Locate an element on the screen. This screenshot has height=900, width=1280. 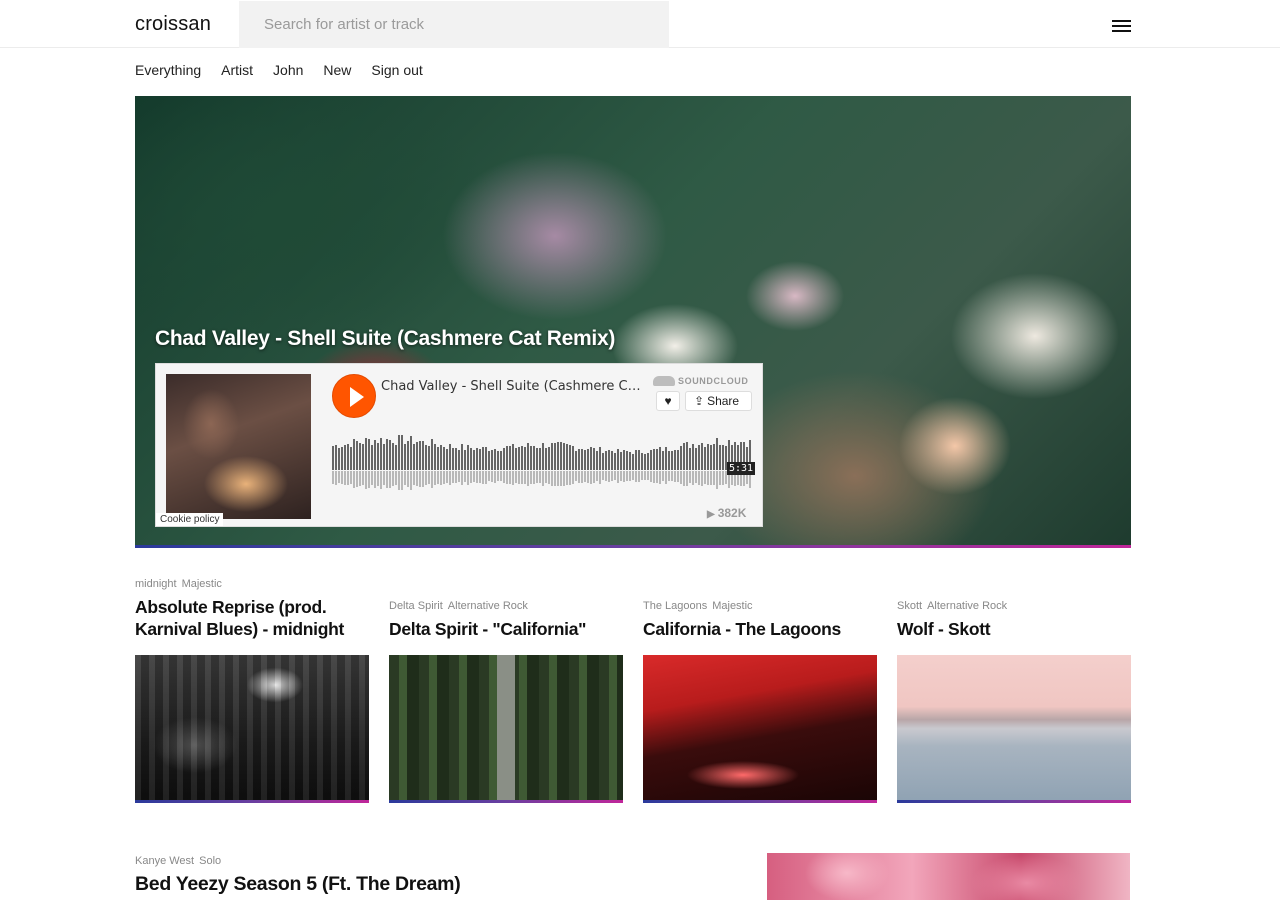
nav-sign-out: Sign out is located at coordinates (396, 70).